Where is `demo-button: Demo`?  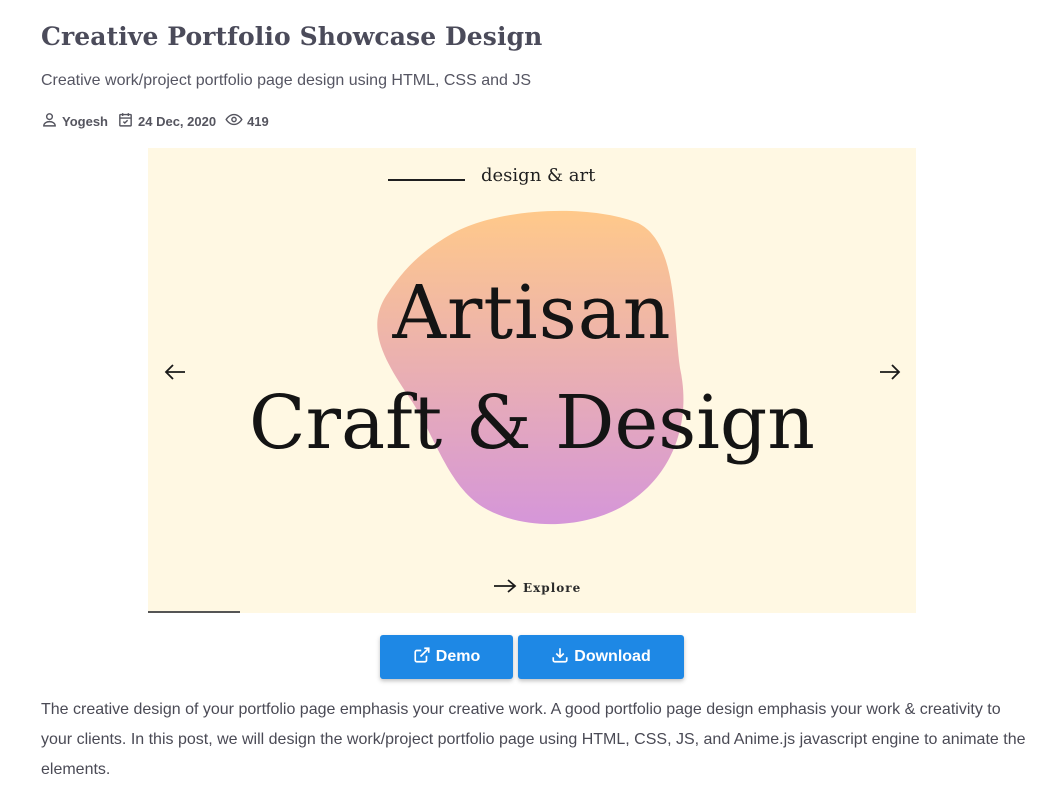
demo-button: Demo is located at coordinates (446, 657).